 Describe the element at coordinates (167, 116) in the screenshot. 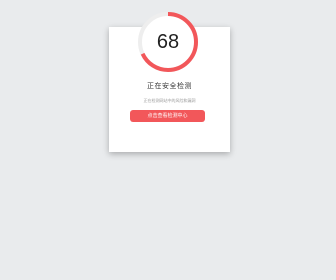

I see `view-center-button: 点击查看检测中心` at that location.